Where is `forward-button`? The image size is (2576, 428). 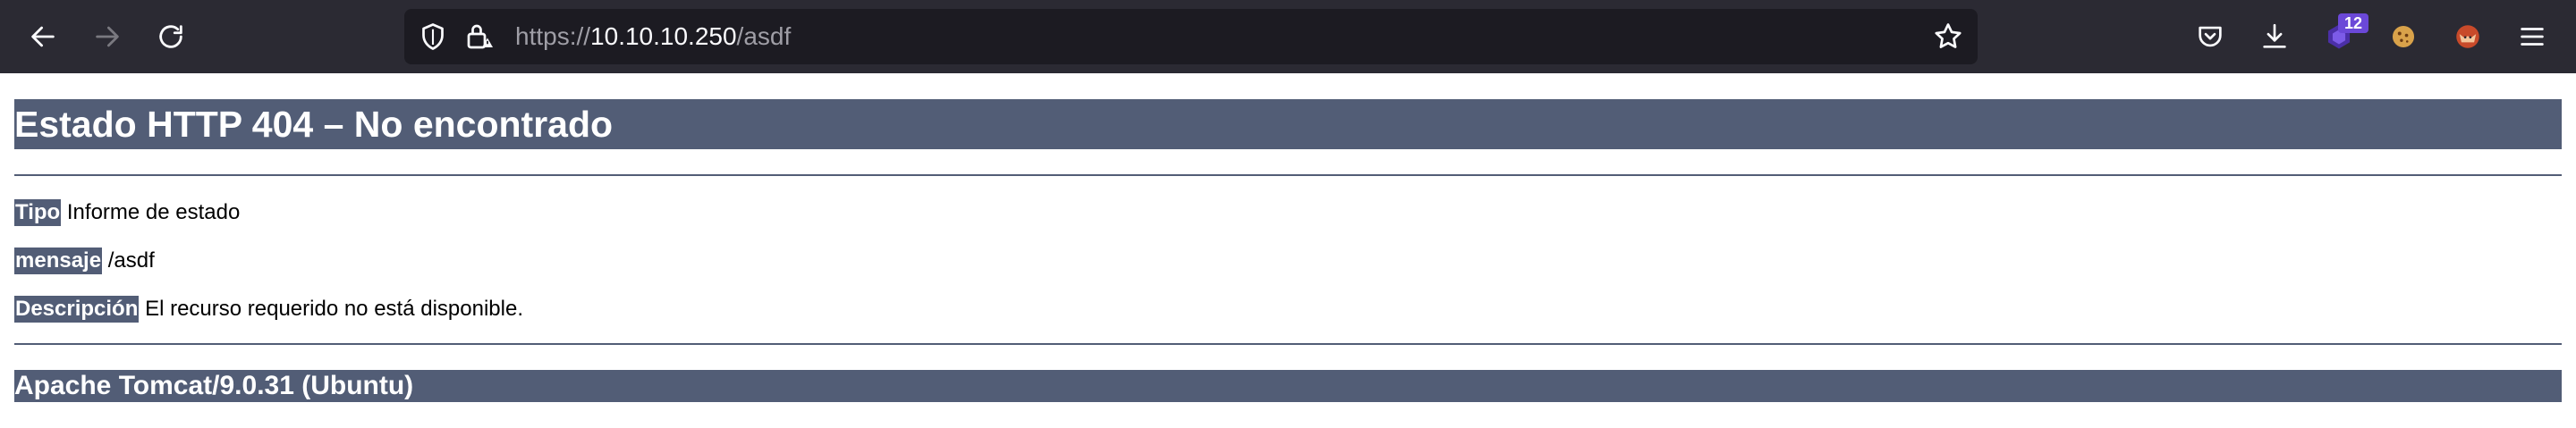 forward-button is located at coordinates (107, 36).